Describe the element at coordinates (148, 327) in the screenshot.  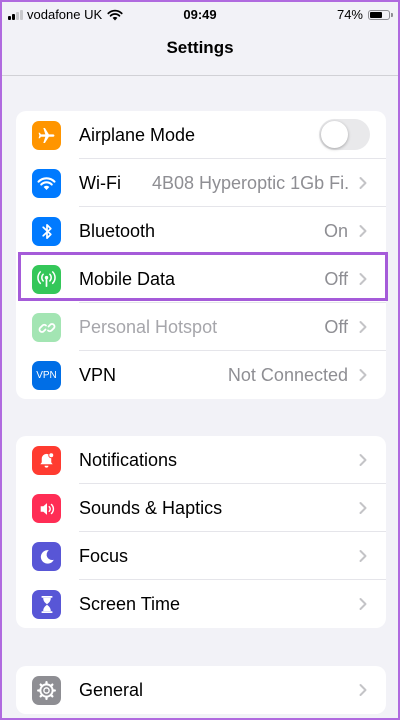
I see `row-label: Personal Hotspot` at that location.